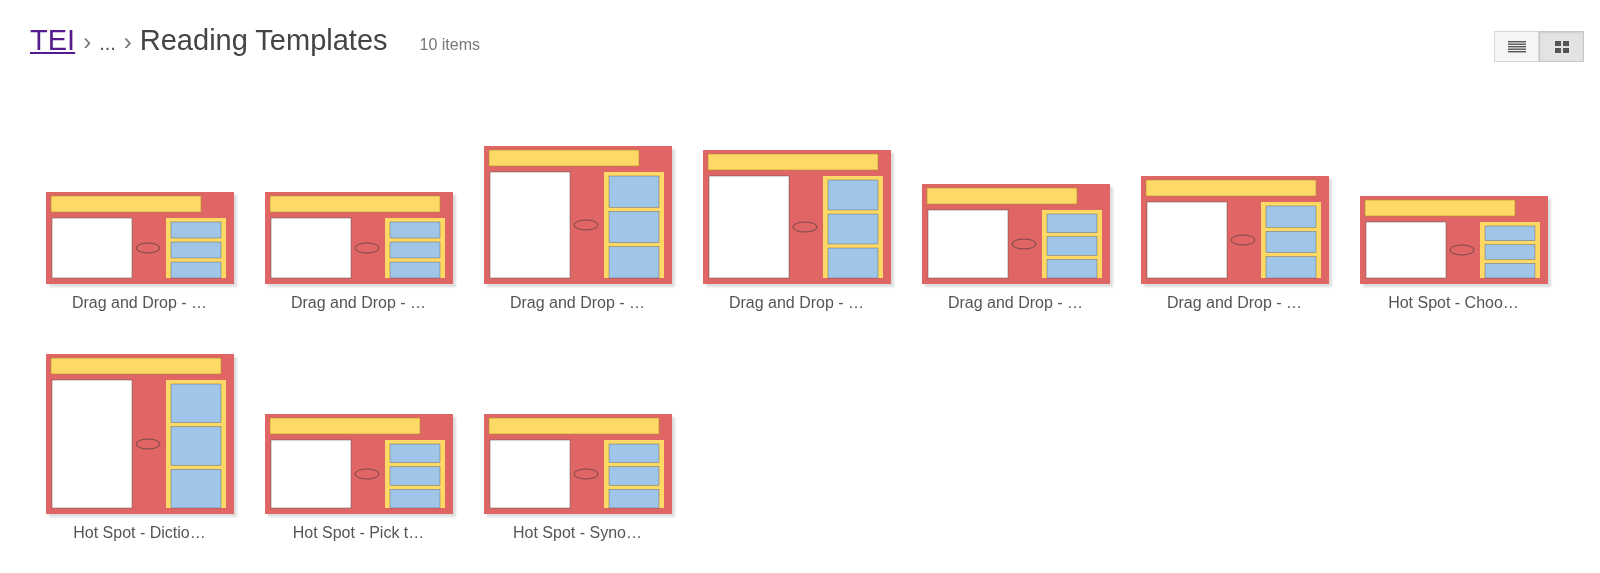 The width and height of the screenshot is (1600, 573). I want to click on grid-view-button, so click(1561, 46).